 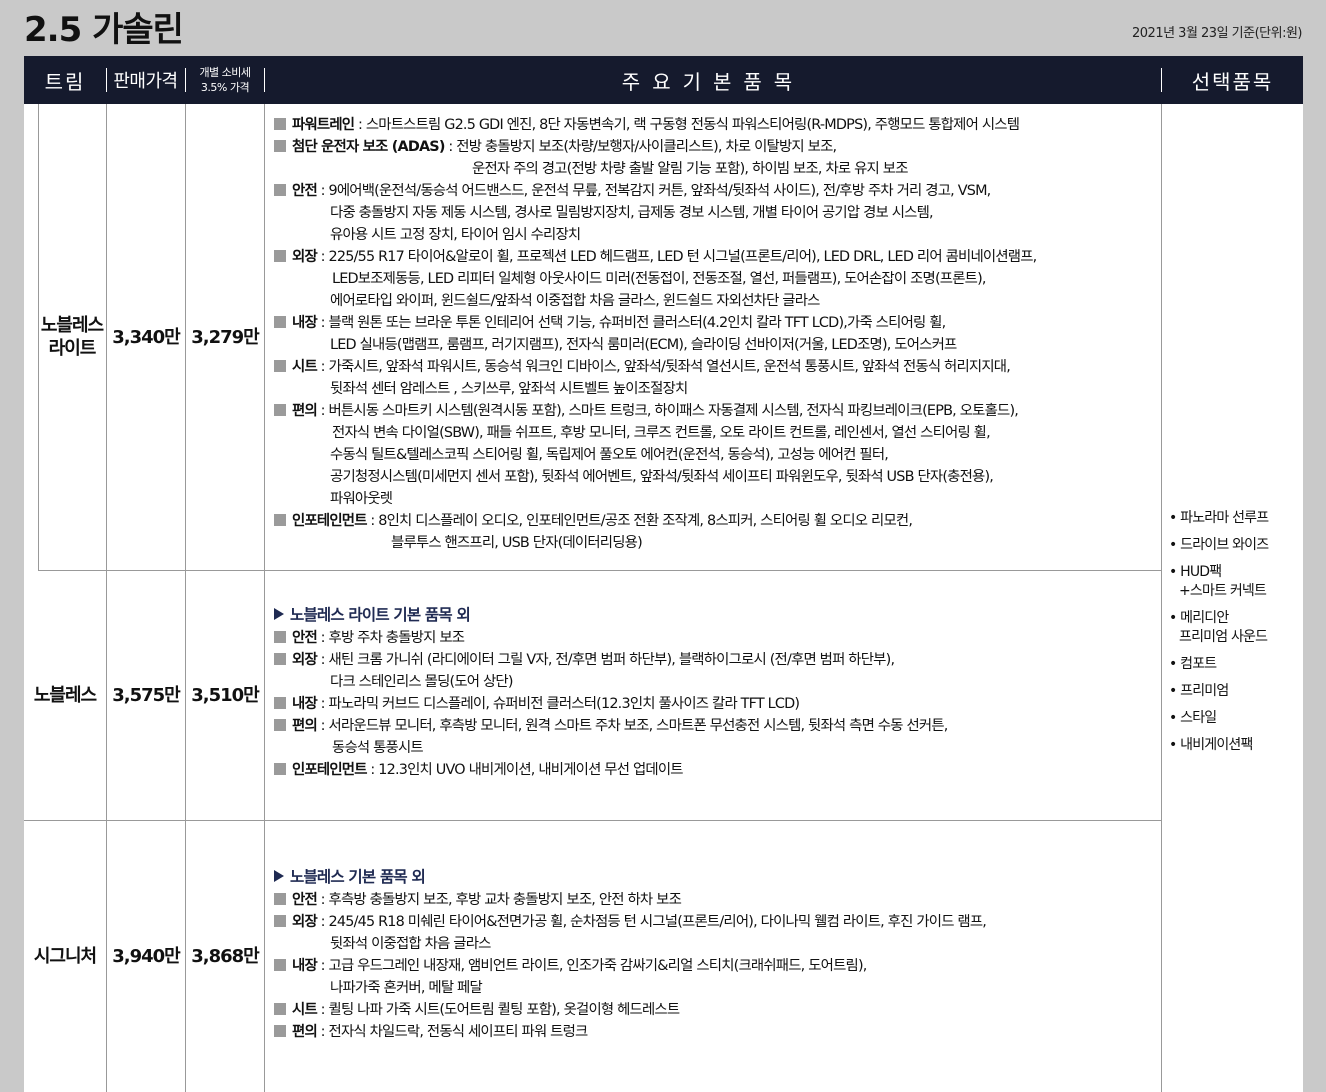 I want to click on option-label-continued: +스마트 커넥트, so click(x=1223, y=591).